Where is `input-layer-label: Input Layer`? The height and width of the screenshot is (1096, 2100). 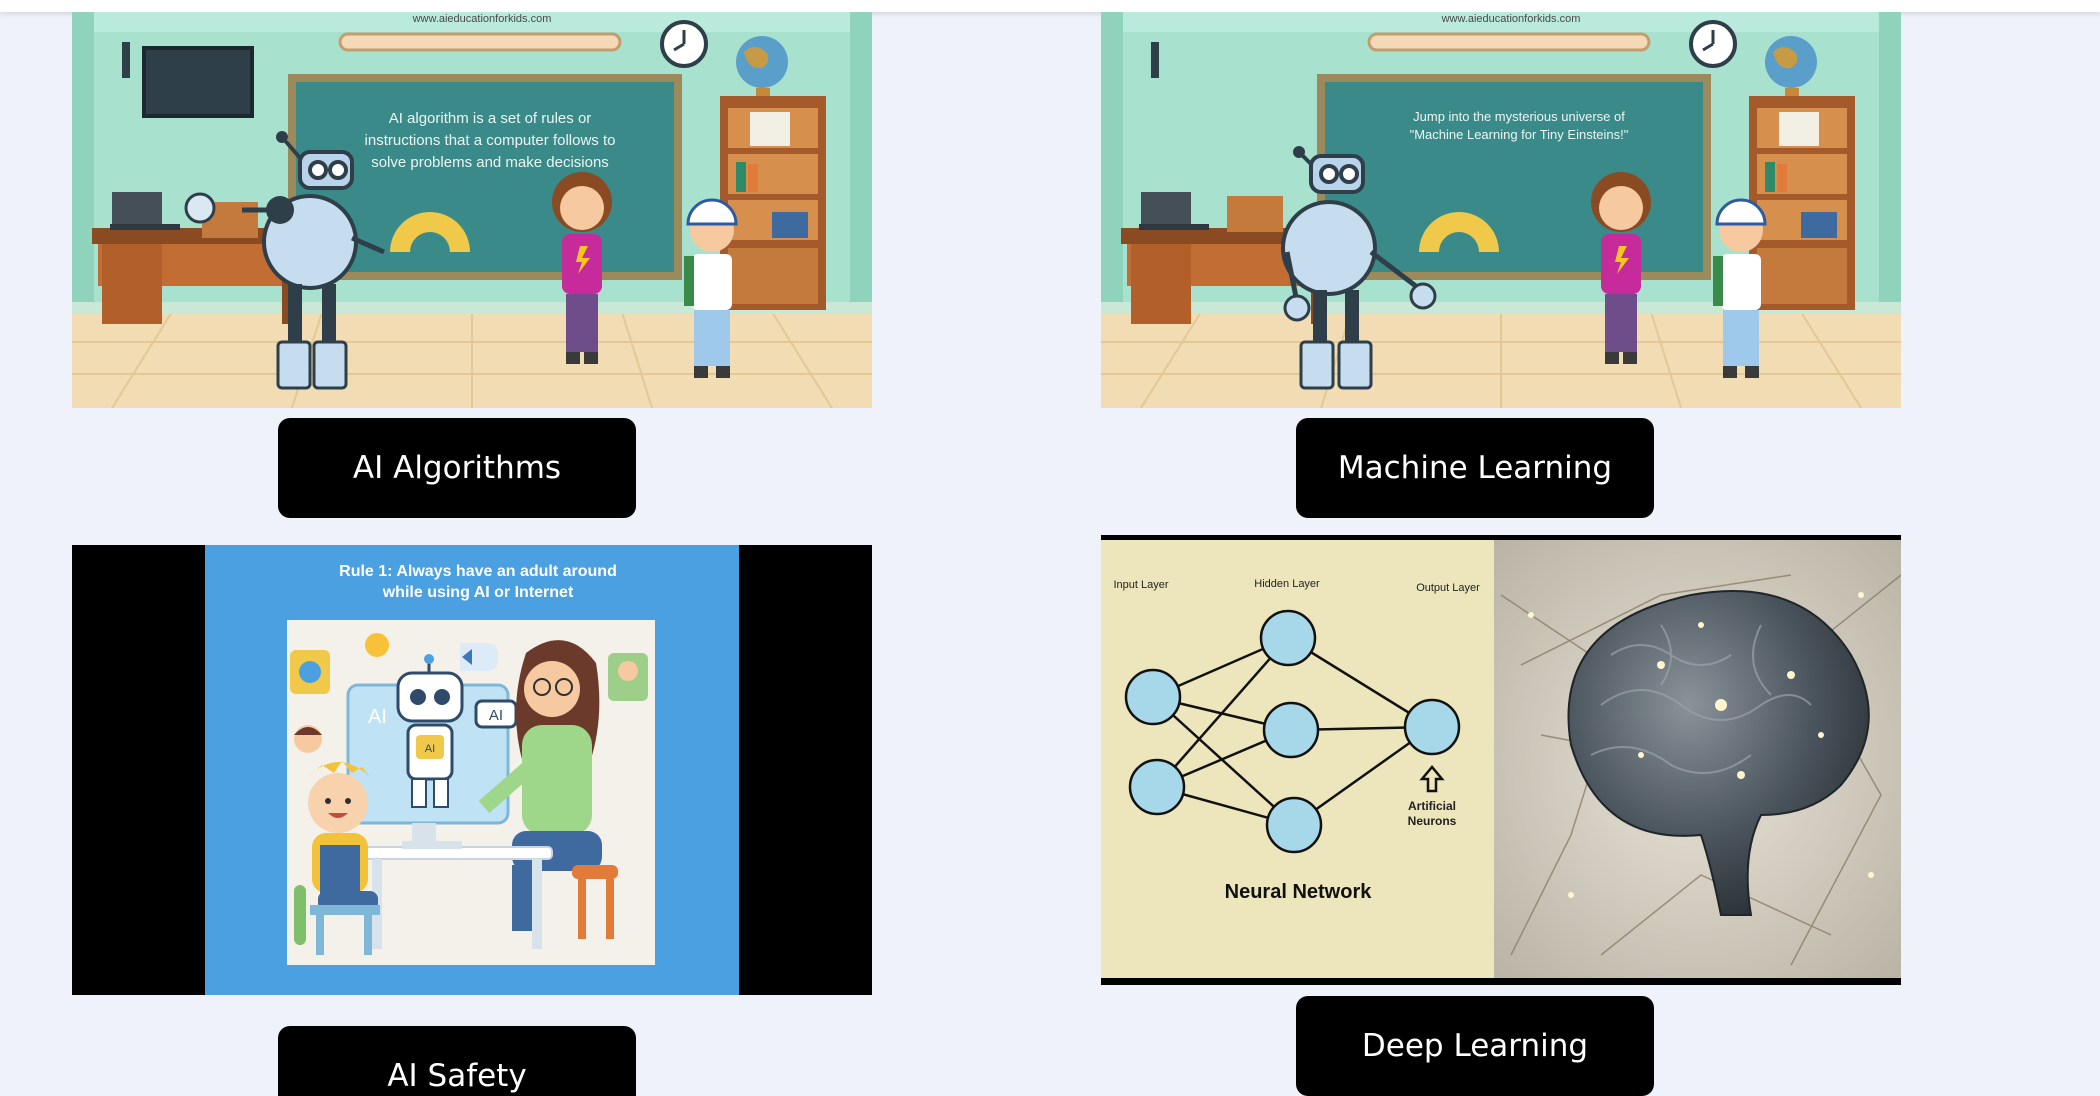 input-layer-label: Input Layer is located at coordinates (1140, 585).